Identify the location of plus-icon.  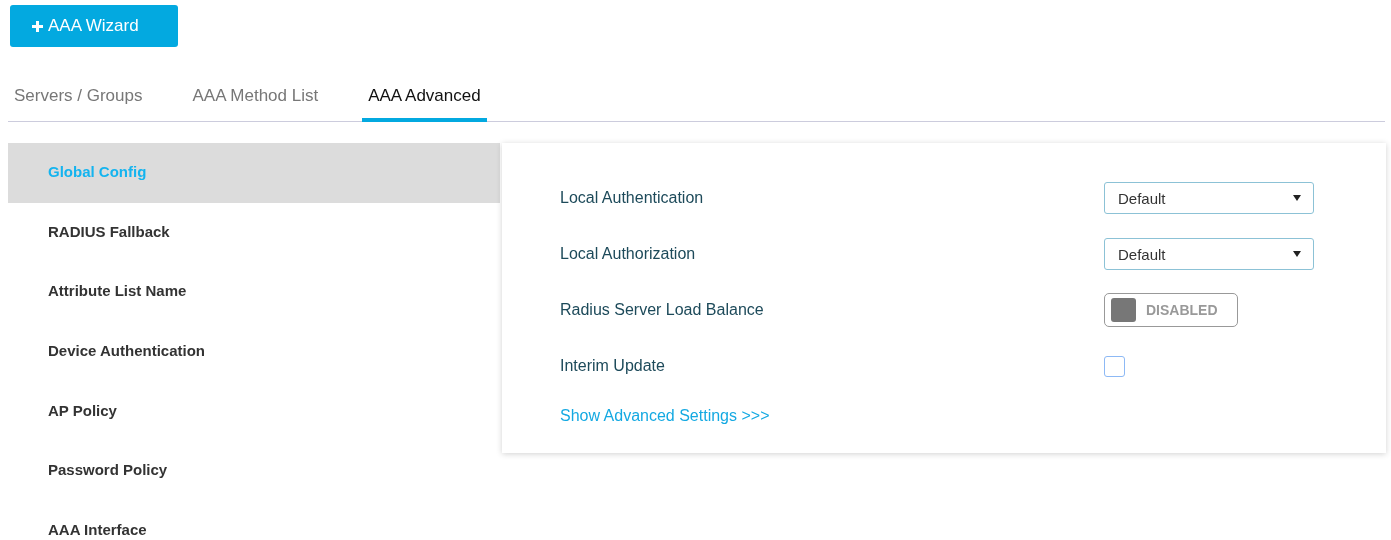
(37, 26).